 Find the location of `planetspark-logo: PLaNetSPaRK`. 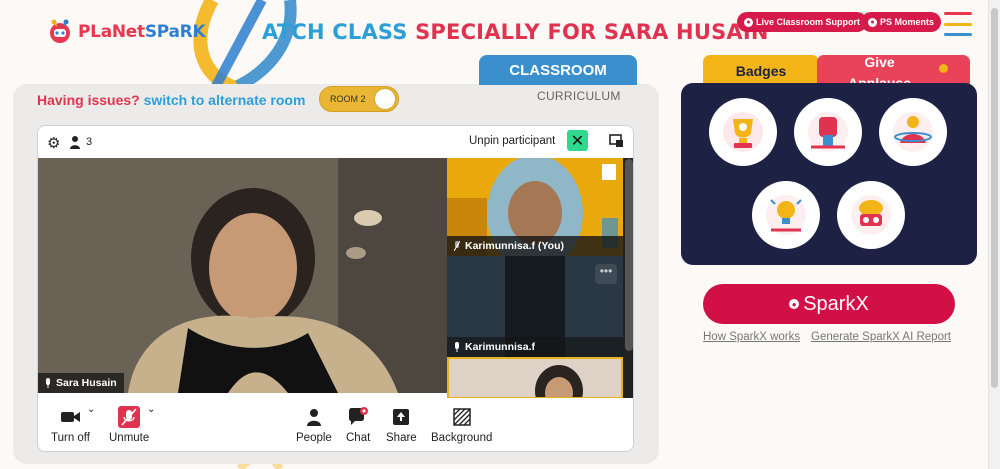

planetspark-logo: PLaNetSPaRK is located at coordinates (126, 32).